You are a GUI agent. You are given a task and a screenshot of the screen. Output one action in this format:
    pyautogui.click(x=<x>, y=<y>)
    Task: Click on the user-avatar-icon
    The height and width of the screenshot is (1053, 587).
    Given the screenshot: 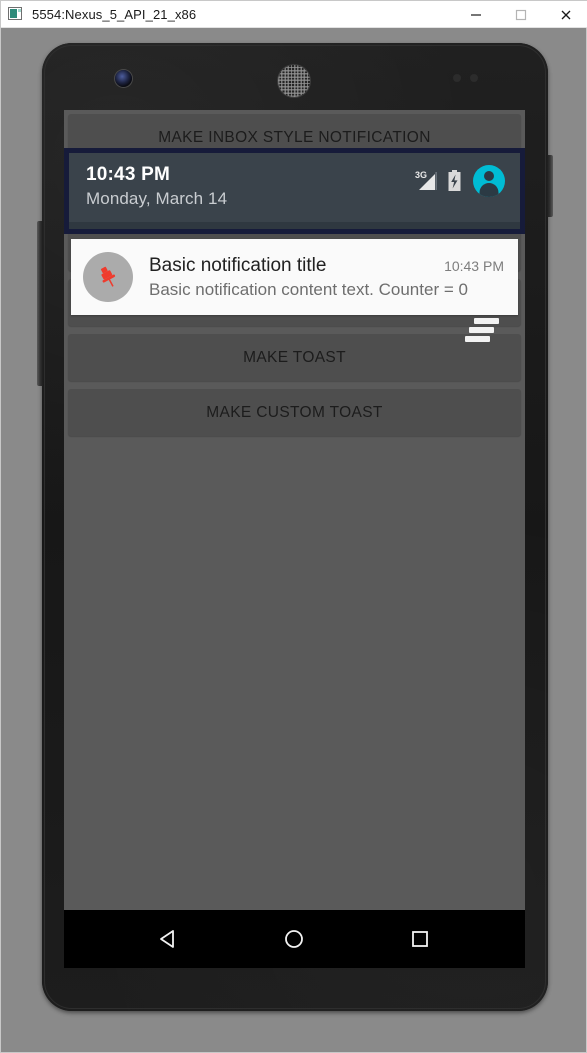 What is the action you would take?
    pyautogui.click(x=489, y=181)
    